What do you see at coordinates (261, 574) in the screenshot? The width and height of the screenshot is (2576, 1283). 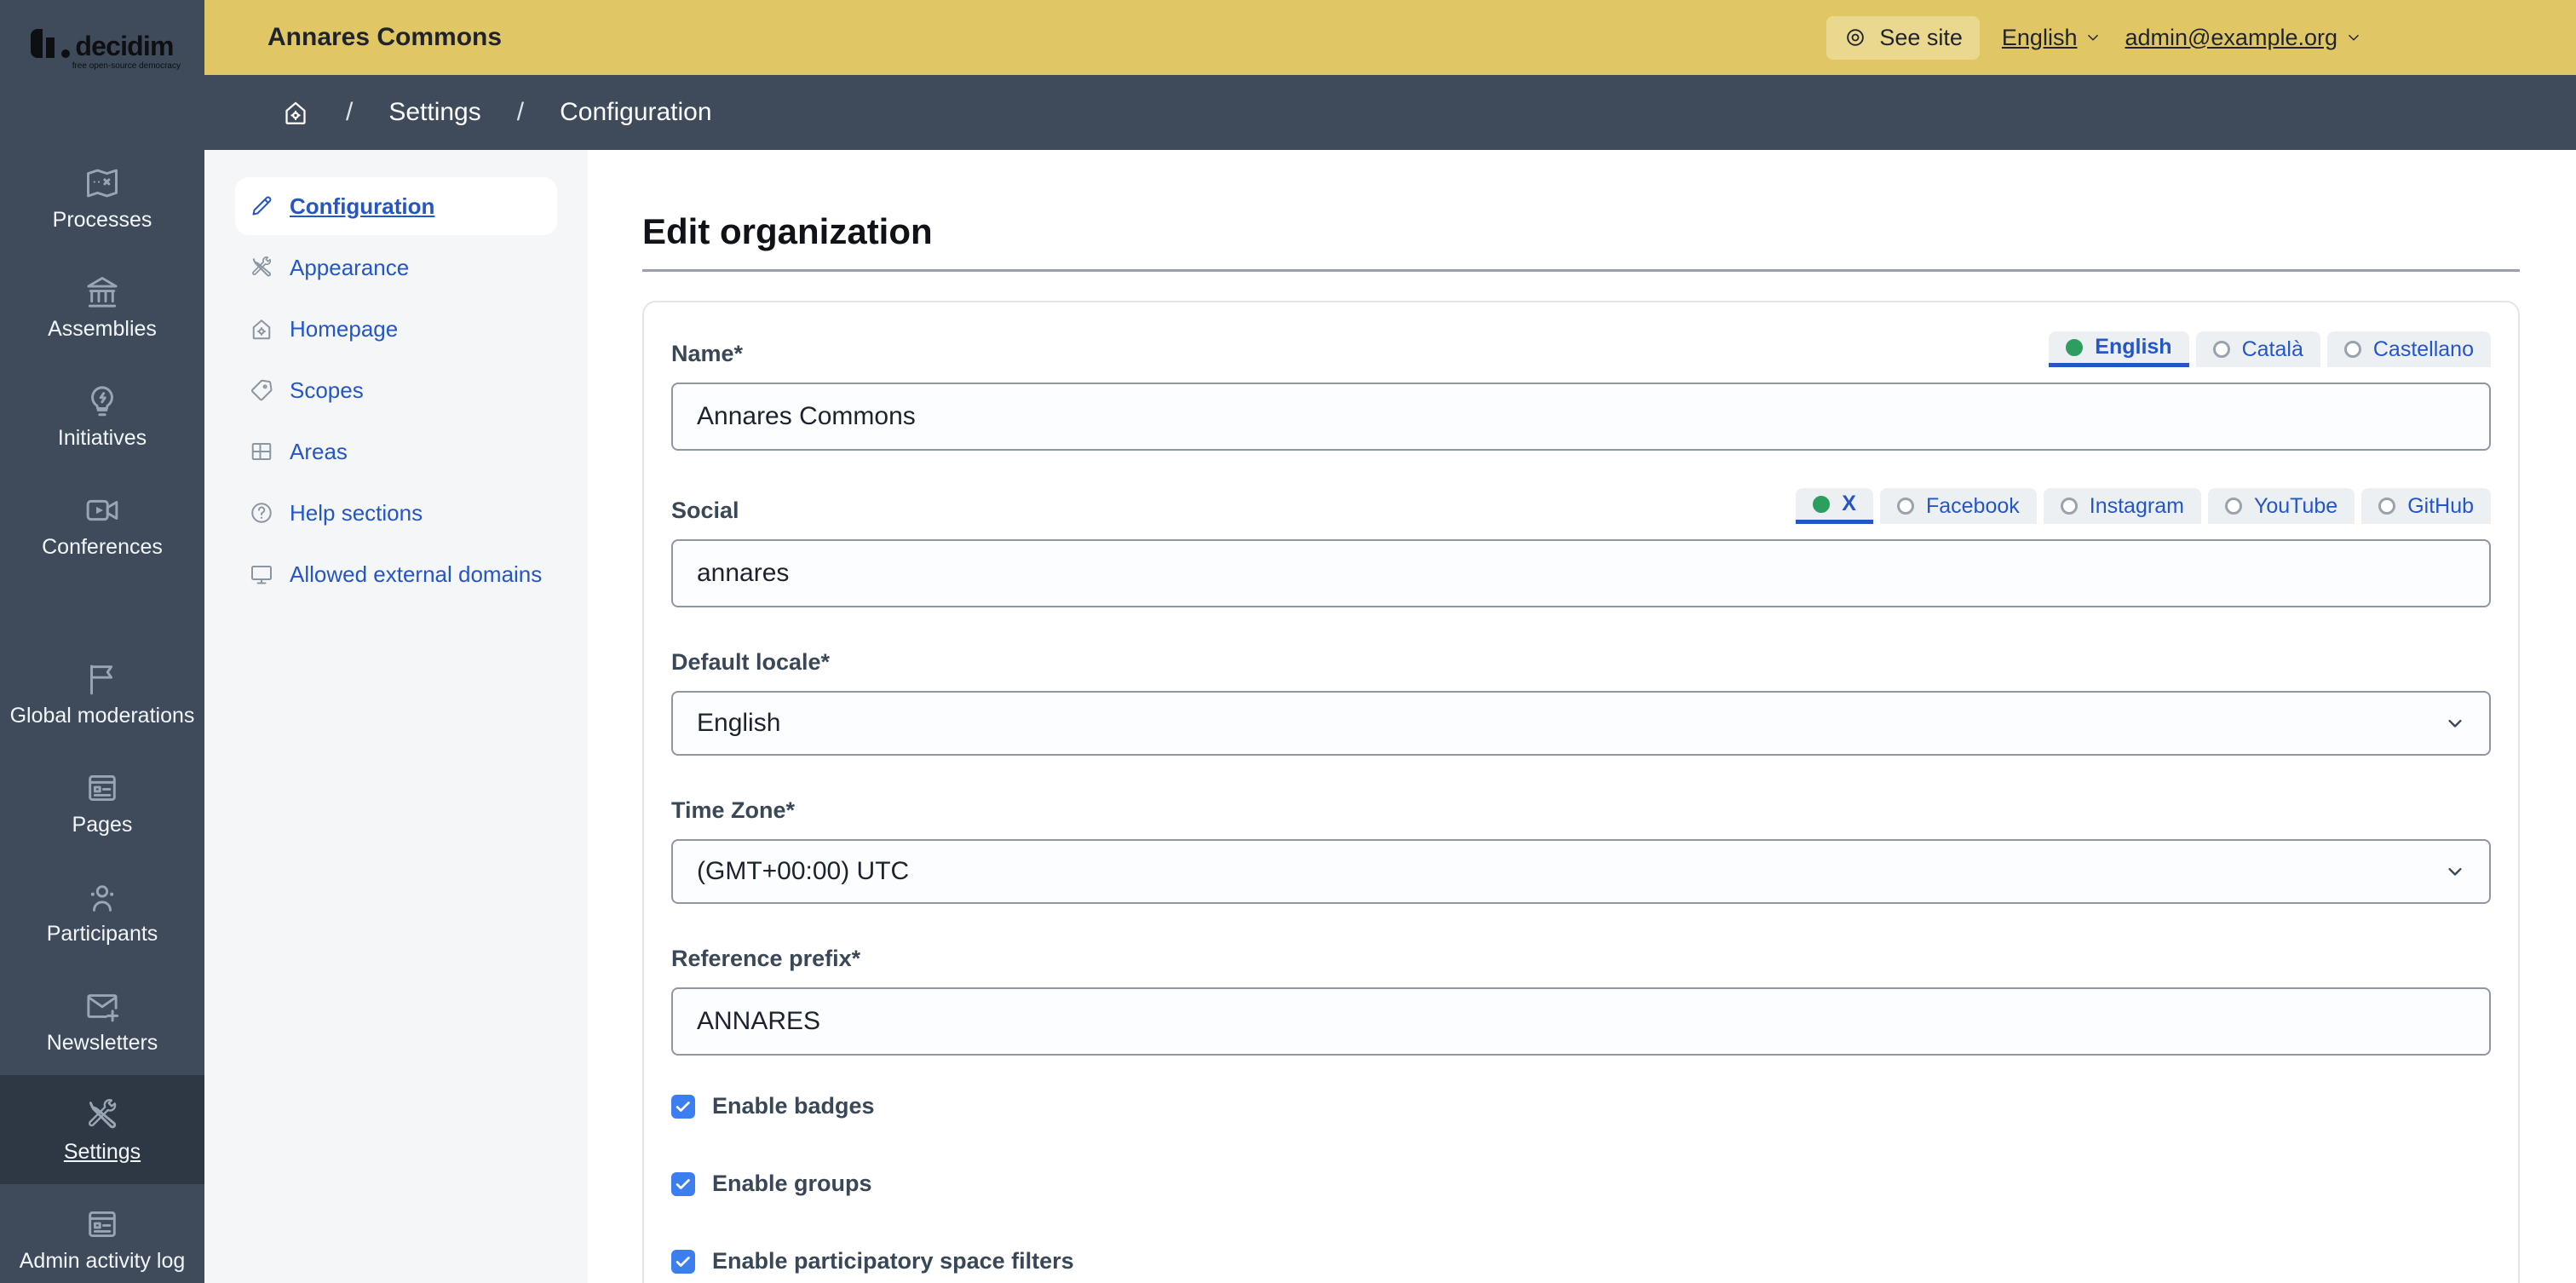 I see `monitor-icon` at bounding box center [261, 574].